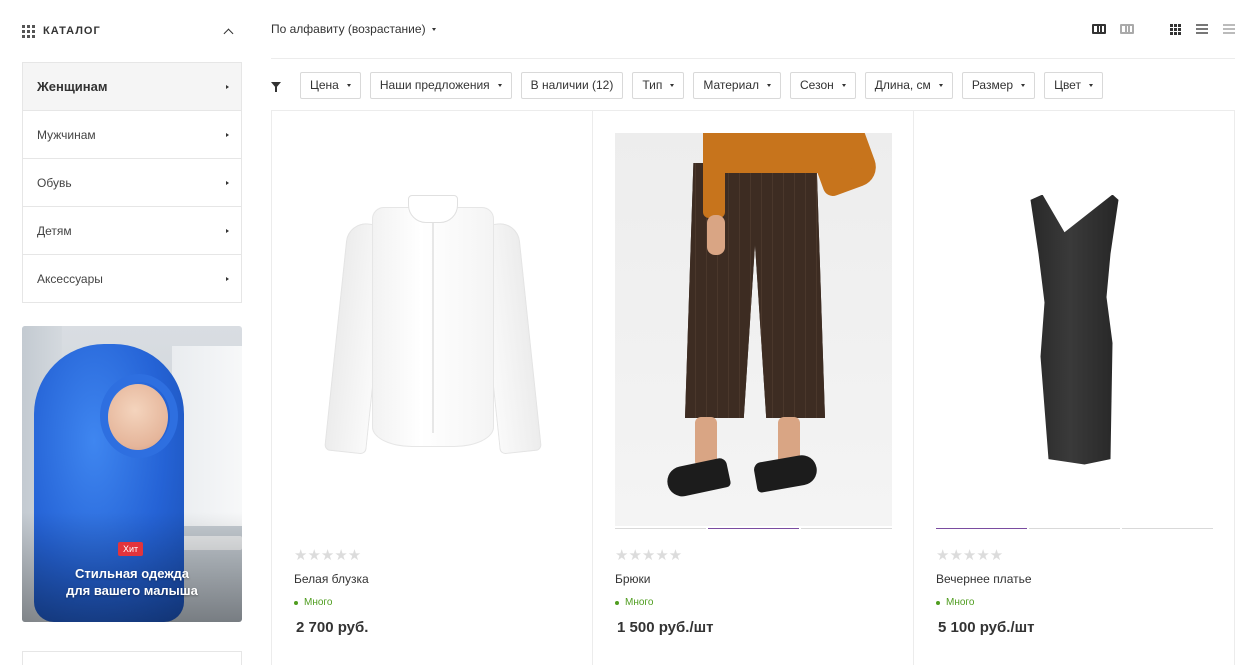 This screenshot has width=1243, height=665. Describe the element at coordinates (1099, 29) in the screenshot. I see `view-large-cards-icon` at that location.